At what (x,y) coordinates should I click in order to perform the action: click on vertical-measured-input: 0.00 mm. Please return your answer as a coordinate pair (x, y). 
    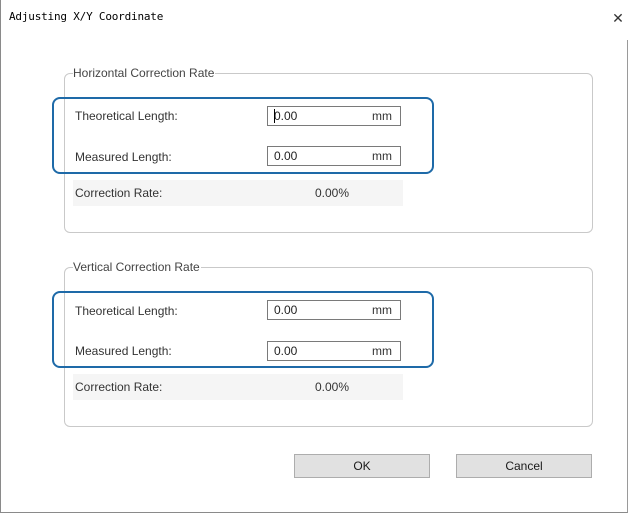
    Looking at the image, I should click on (334, 351).